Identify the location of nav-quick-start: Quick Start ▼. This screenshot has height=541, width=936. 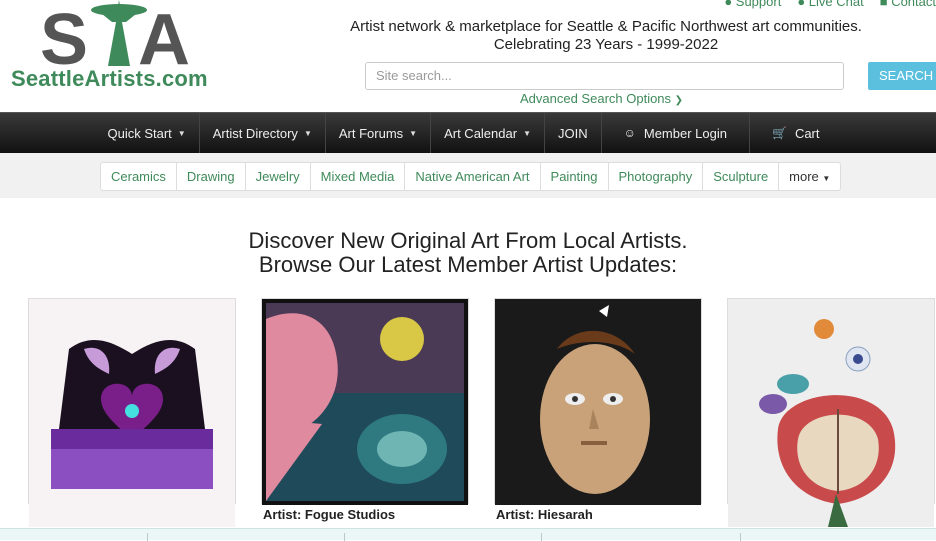
(146, 133).